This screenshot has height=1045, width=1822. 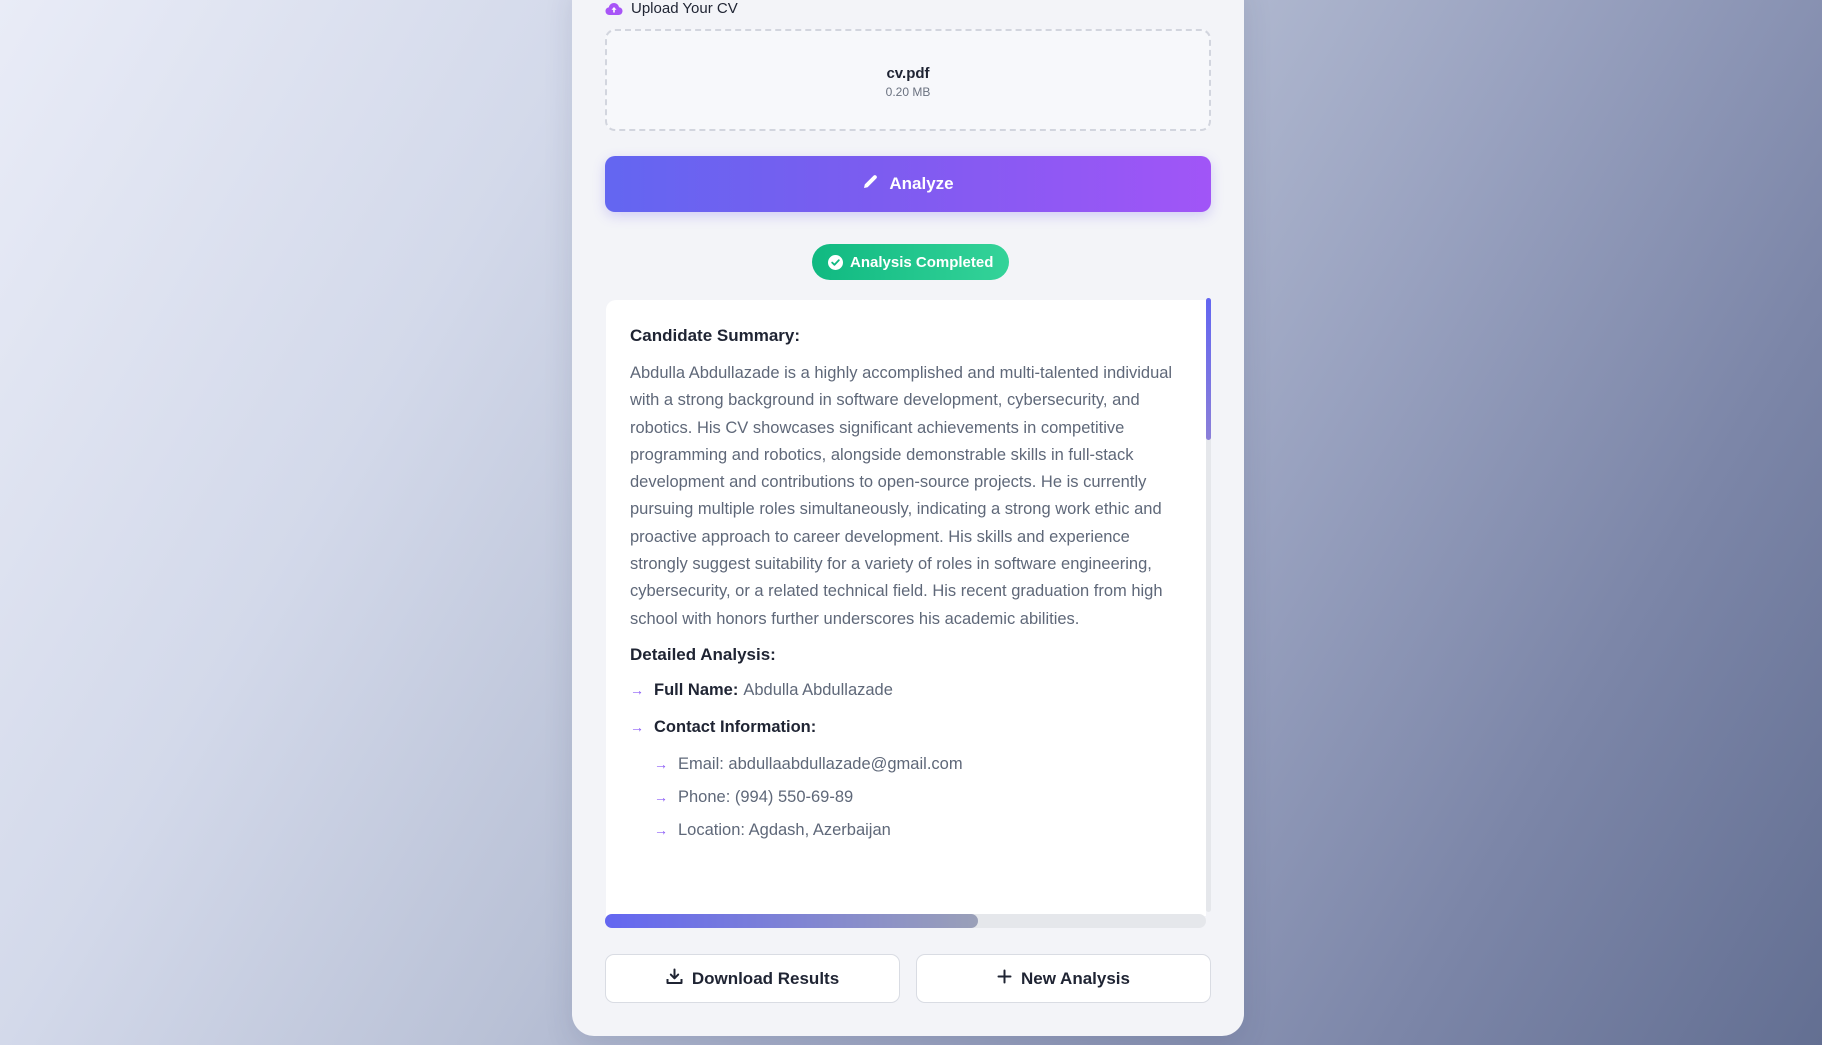 What do you see at coordinates (614, 9) in the screenshot?
I see `cloud-upload-icon` at bounding box center [614, 9].